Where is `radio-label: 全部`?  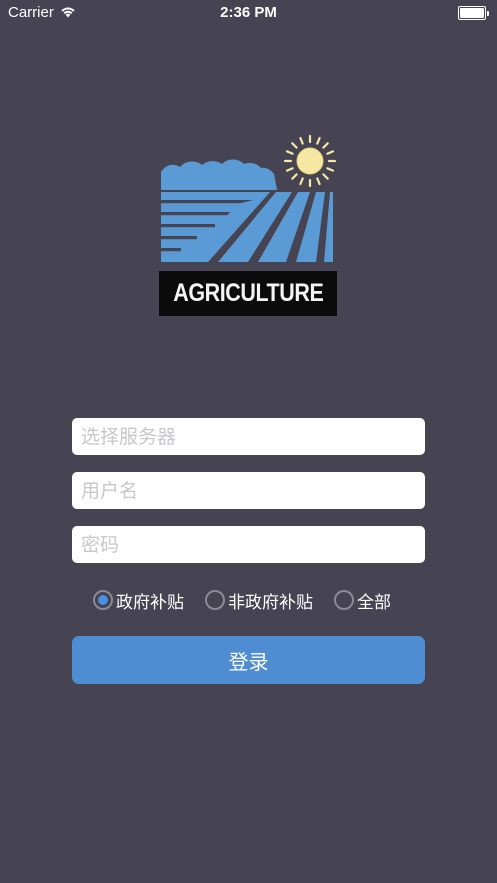 radio-label: 全部 is located at coordinates (374, 602).